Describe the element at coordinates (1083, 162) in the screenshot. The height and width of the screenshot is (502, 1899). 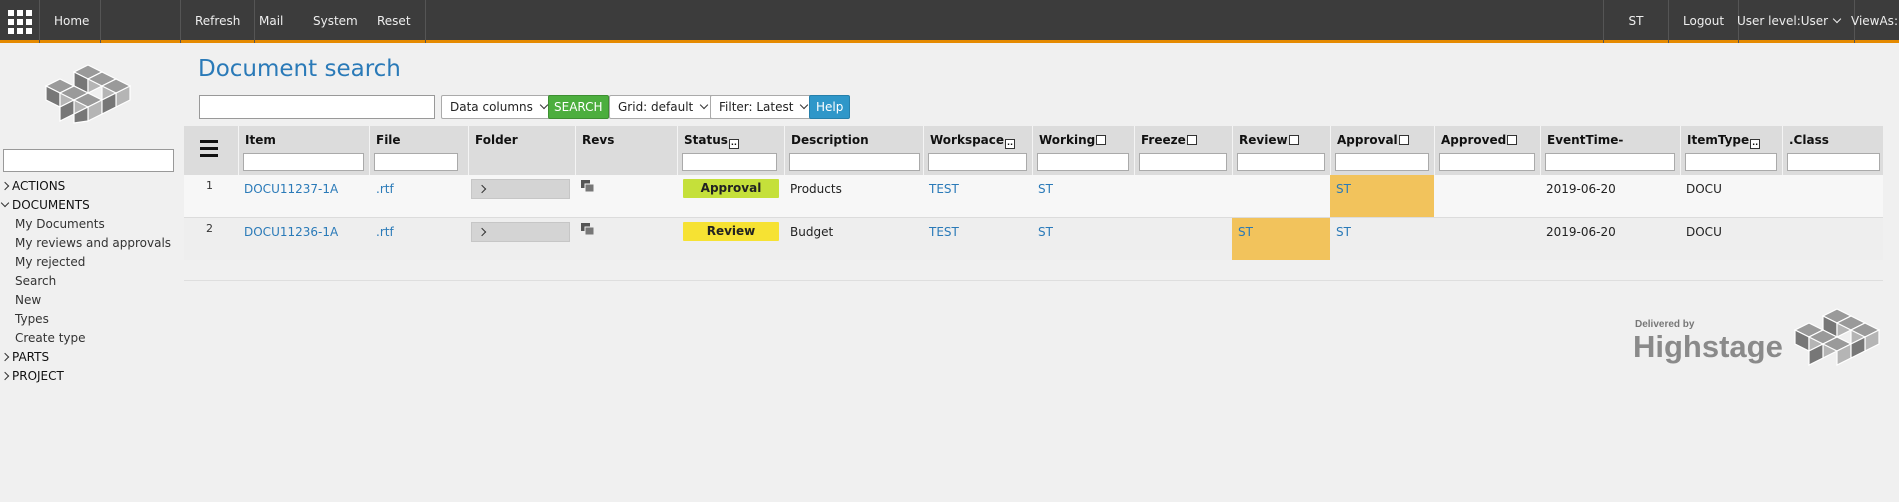
I see `filter-working-input` at that location.